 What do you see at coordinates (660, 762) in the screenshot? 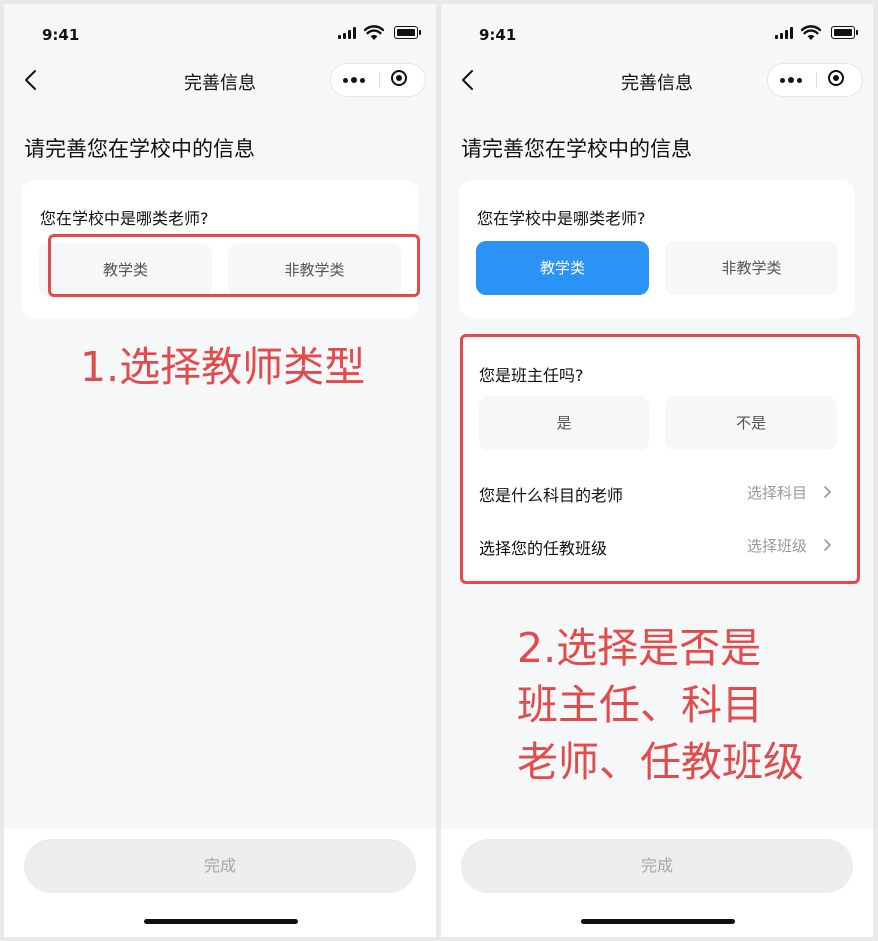
I see `annotation-line: 老师、任教班级` at bounding box center [660, 762].